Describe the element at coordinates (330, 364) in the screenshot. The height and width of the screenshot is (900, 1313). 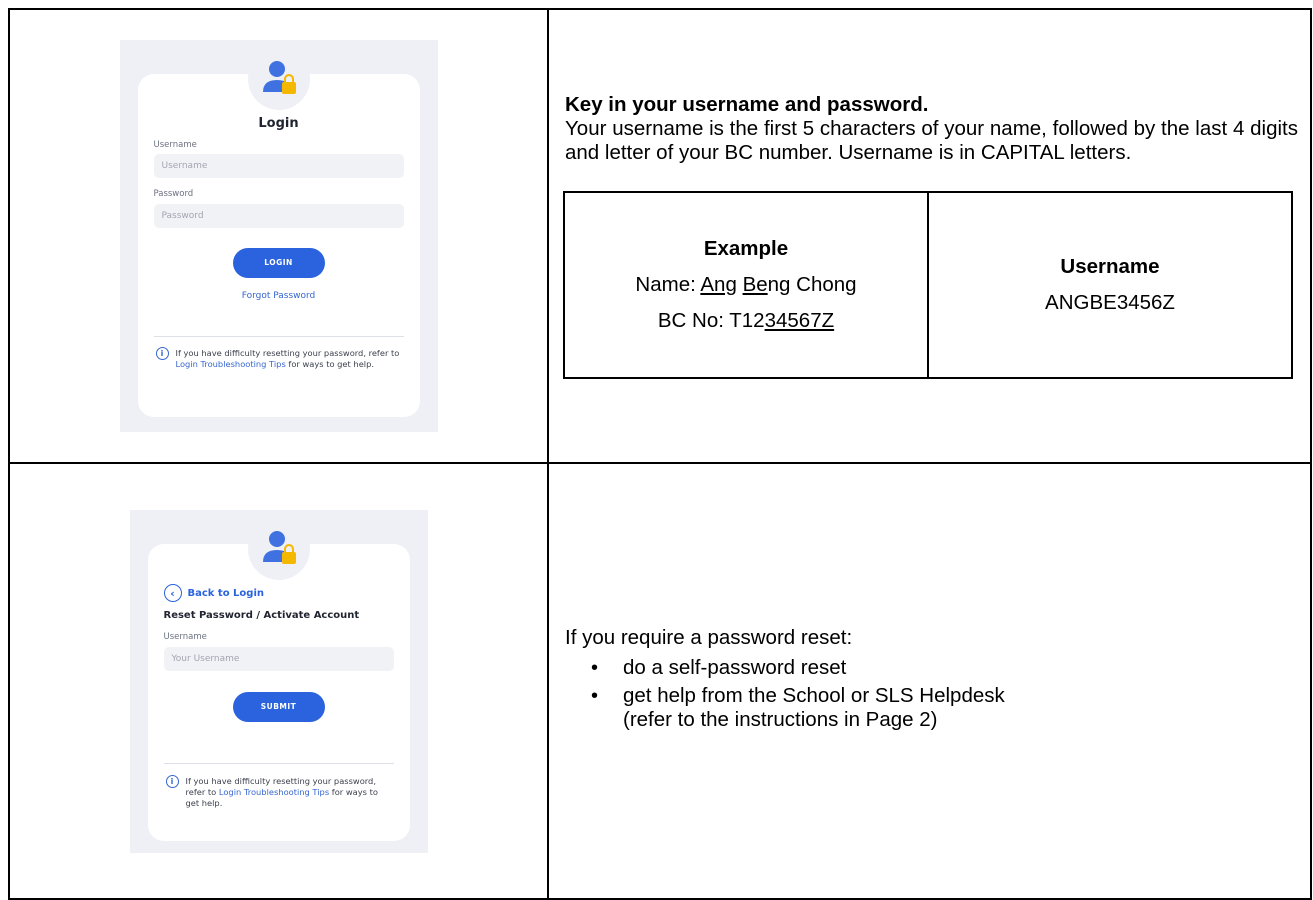
I see `help-note-text-end: for ways to get help.` at that location.